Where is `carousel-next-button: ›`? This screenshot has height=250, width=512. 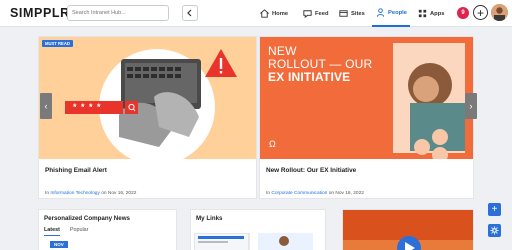
carousel-next-button: › is located at coordinates (471, 106).